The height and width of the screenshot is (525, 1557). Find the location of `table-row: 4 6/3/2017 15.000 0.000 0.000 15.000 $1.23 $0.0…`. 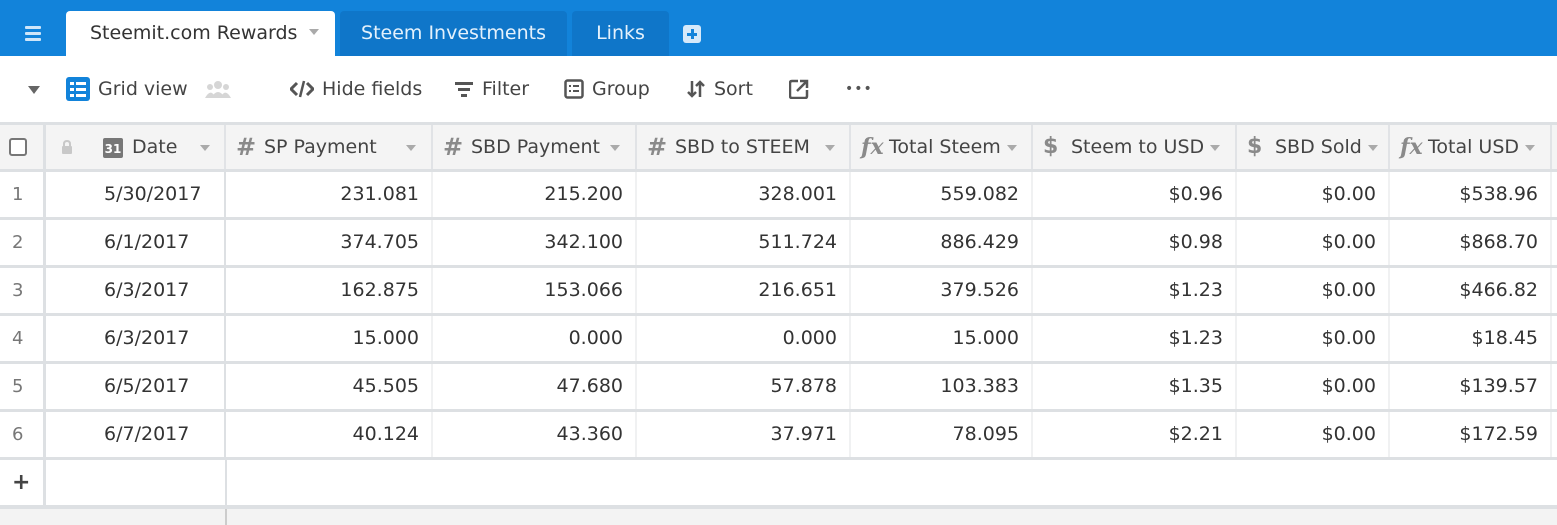

table-row: 4 6/3/2017 15.000 0.000 0.000 15.000 $1.23 $0.0… is located at coordinates (778, 340).